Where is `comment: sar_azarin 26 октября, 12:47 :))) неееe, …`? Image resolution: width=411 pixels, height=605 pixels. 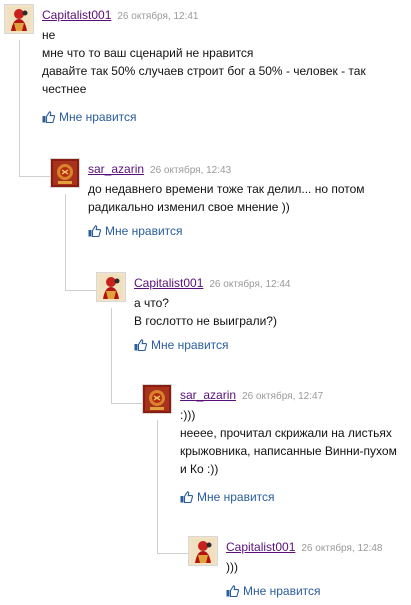
comment: sar_azarin 26 октября, 12:47 :))) неееe, … is located at coordinates (274, 447).